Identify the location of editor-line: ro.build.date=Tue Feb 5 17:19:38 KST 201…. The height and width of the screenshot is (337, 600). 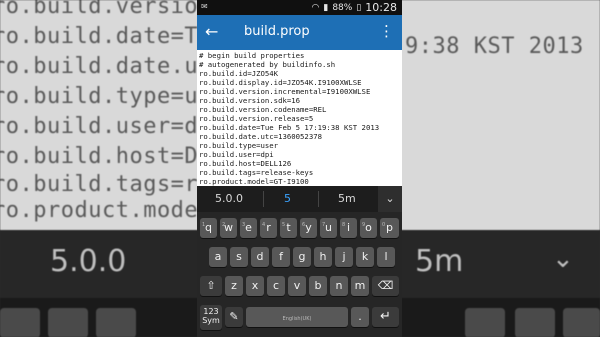
(289, 127).